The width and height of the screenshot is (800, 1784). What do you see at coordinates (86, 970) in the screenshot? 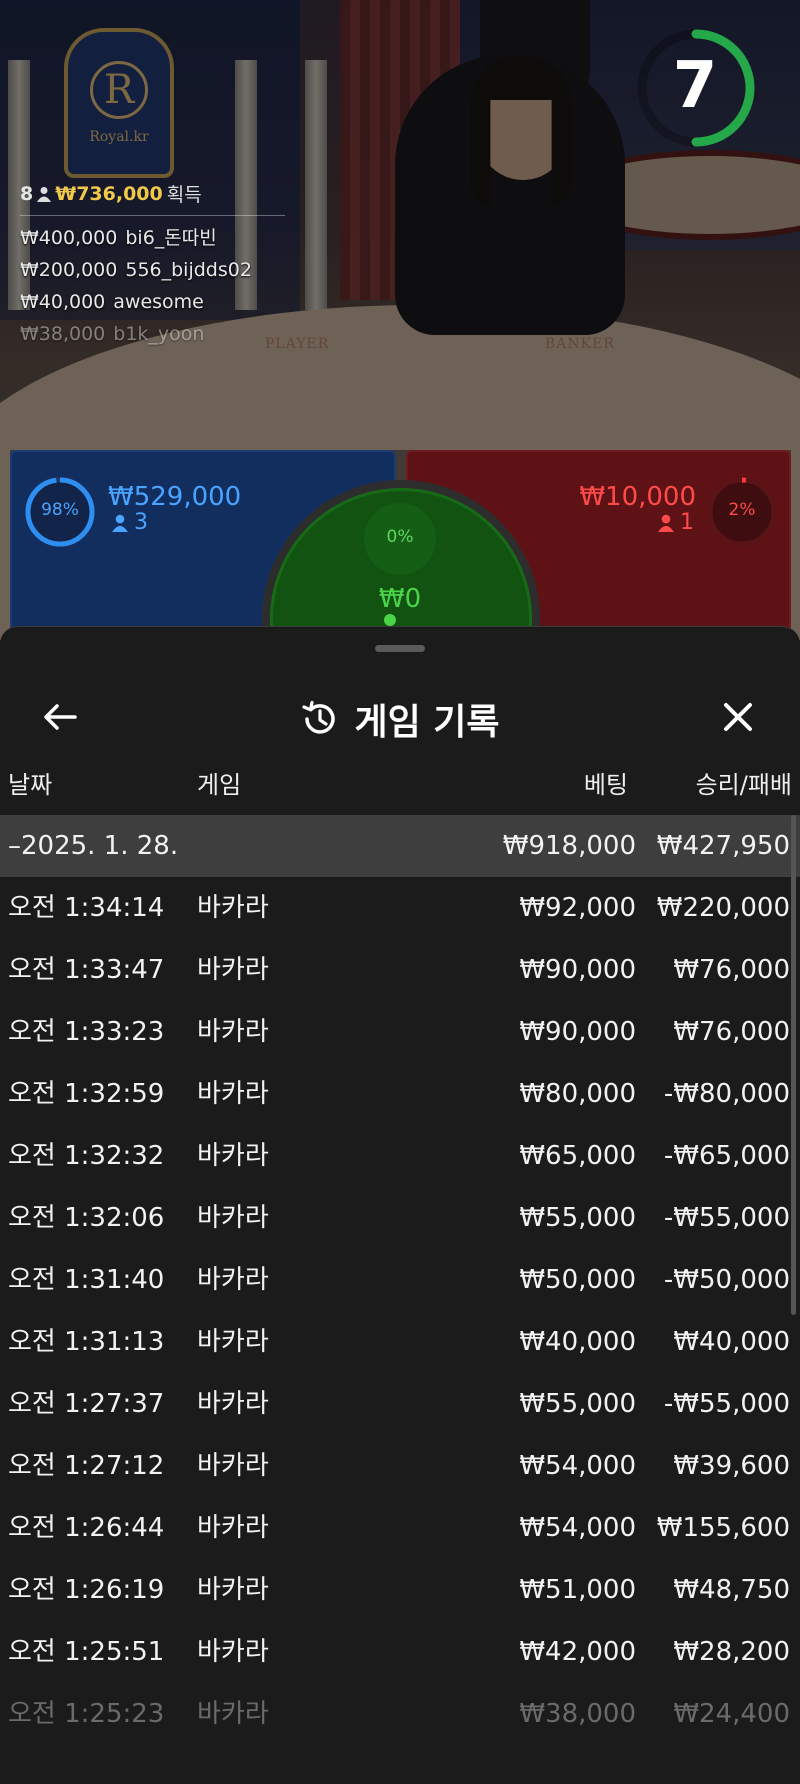
I see `row-time: 오전 1:33:47` at bounding box center [86, 970].